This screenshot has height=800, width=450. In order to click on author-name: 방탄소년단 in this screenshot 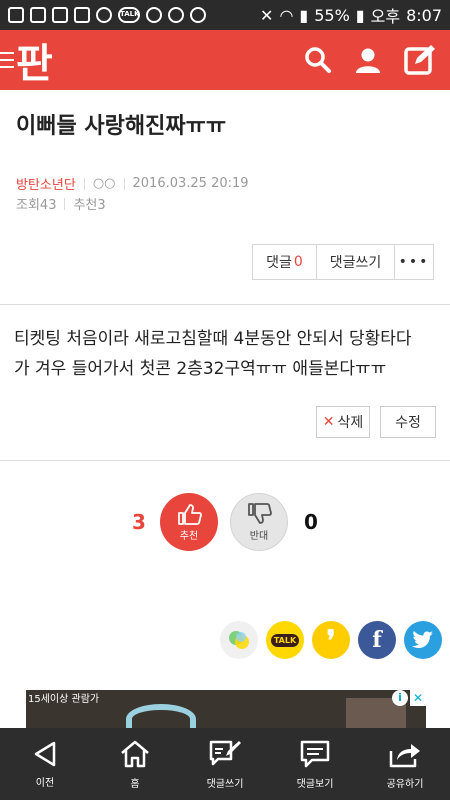, I will do `click(46, 183)`.